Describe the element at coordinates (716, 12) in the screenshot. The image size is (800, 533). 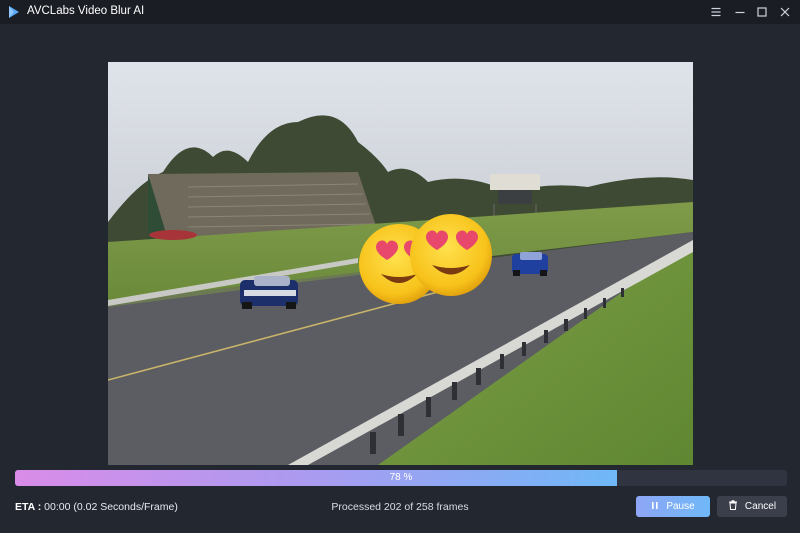
I see `menu-icon` at that location.